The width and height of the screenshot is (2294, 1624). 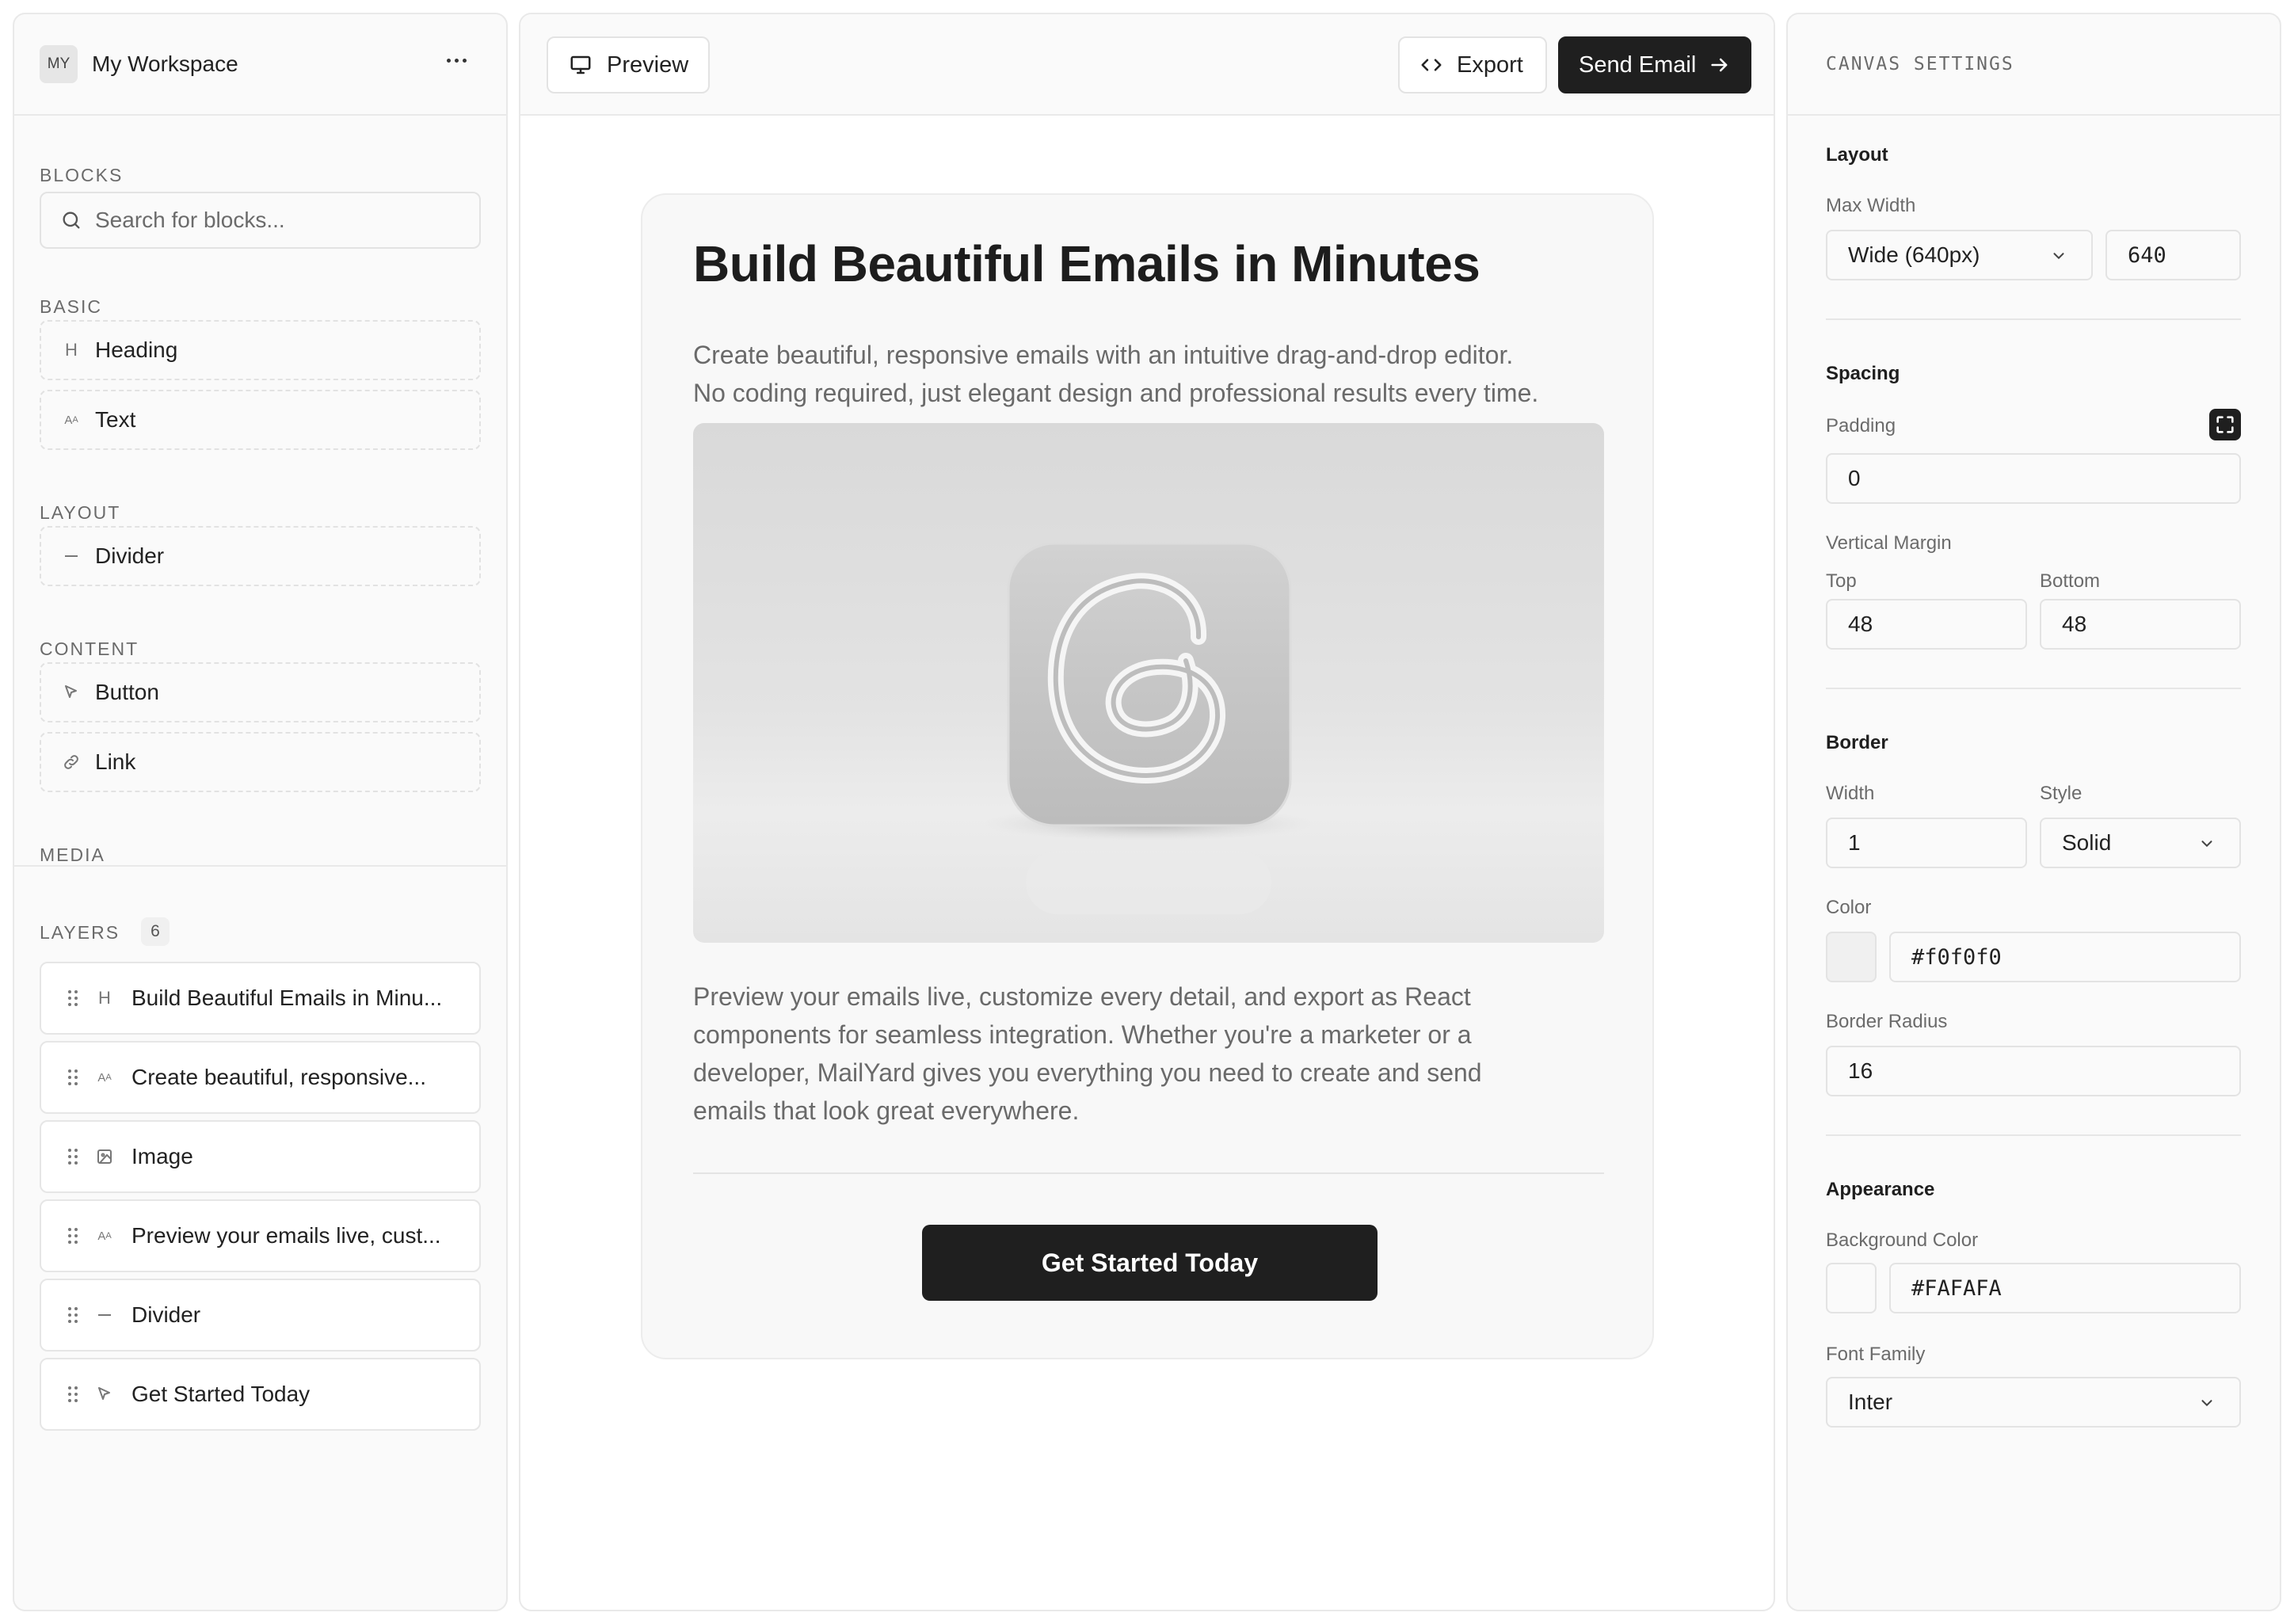 I want to click on block-heading: H Heading, so click(x=260, y=350).